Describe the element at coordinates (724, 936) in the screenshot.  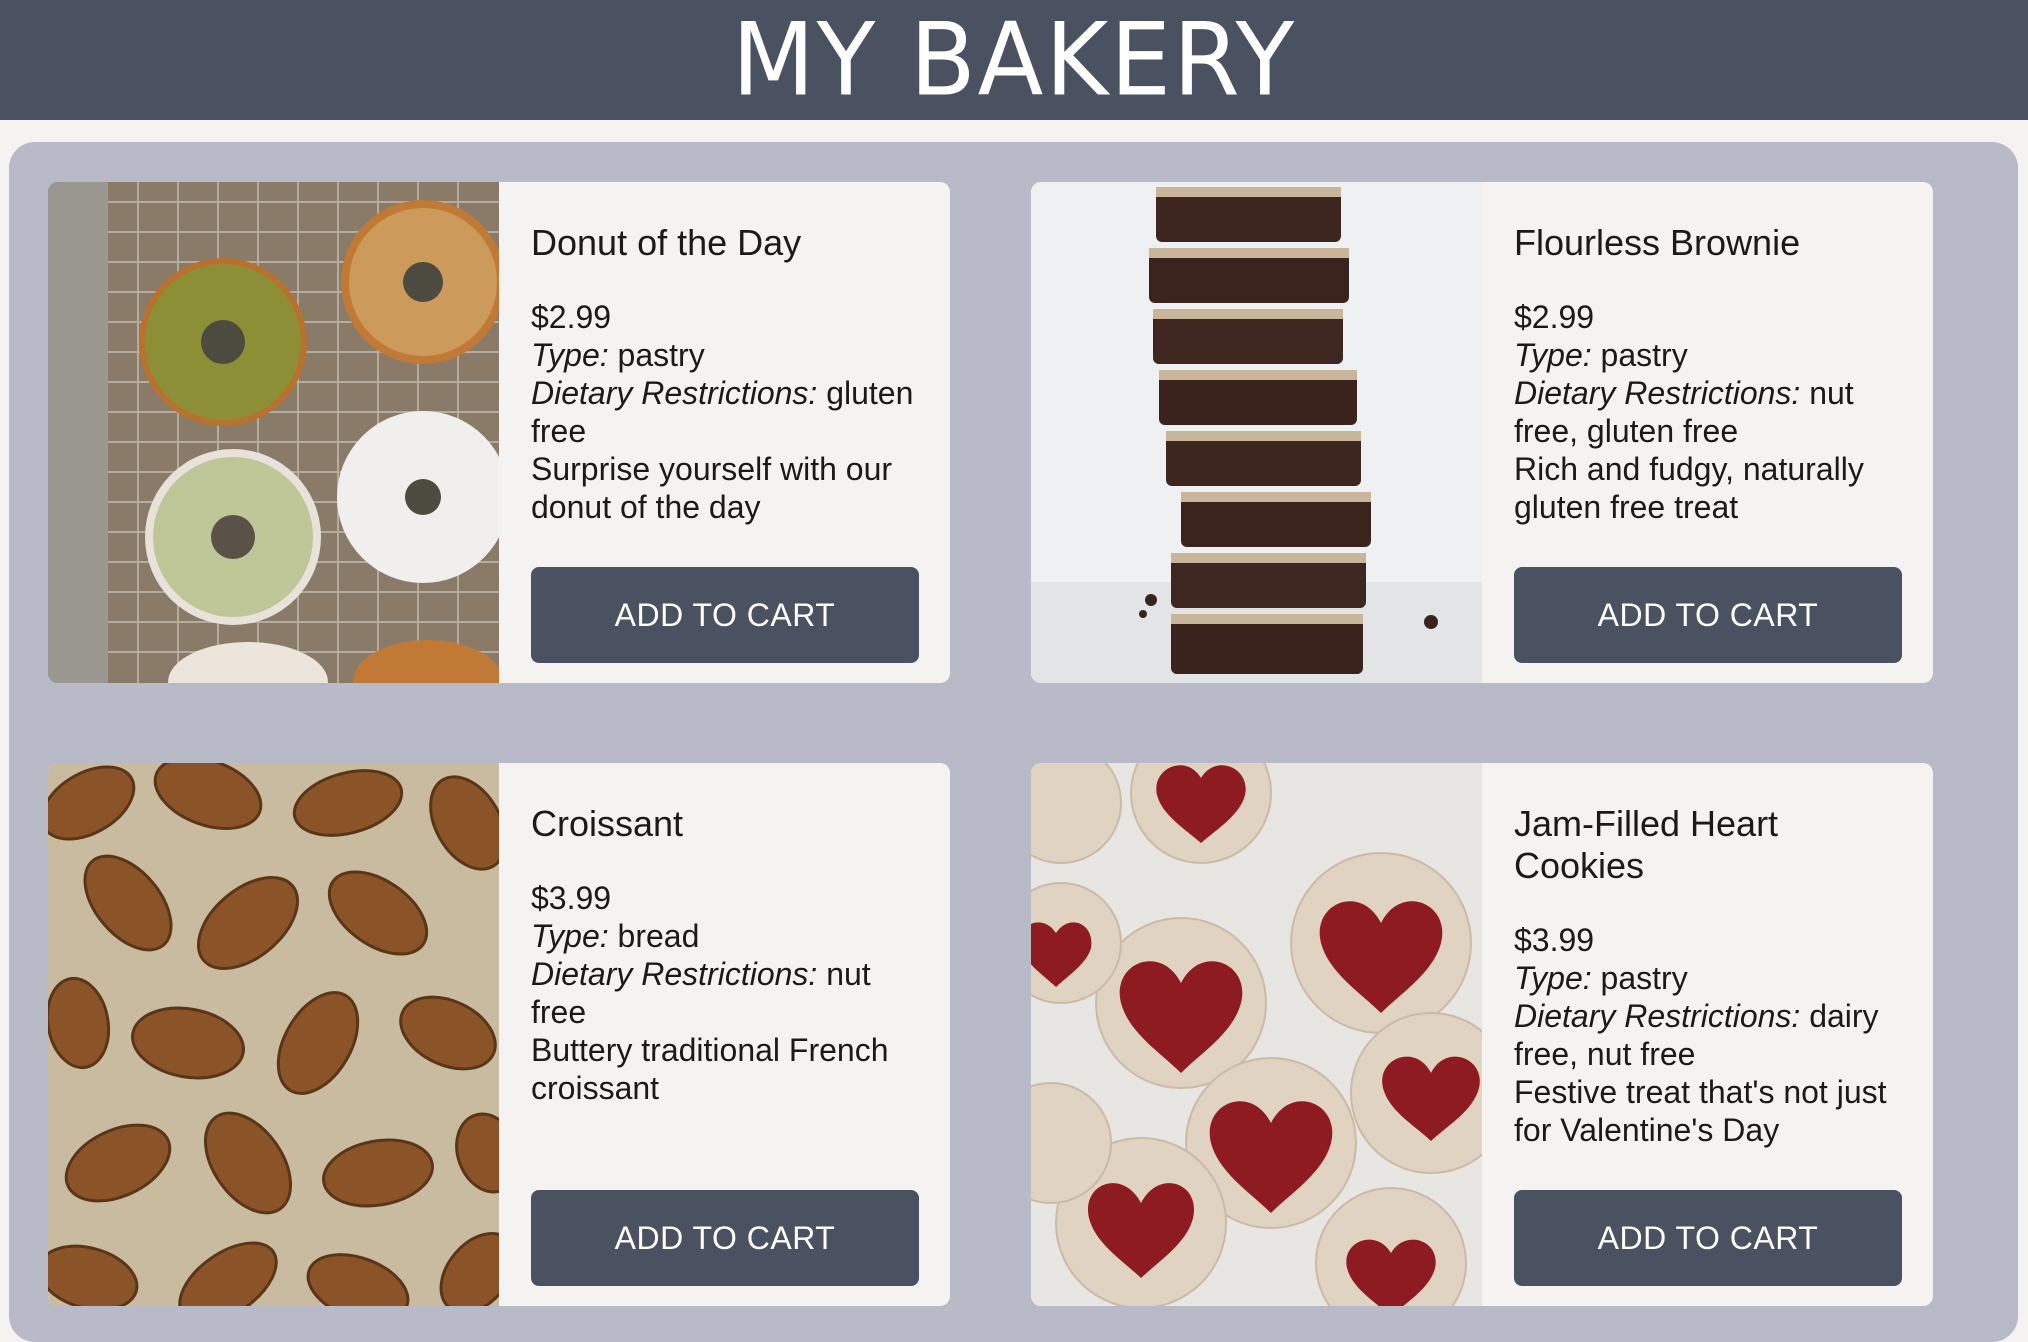
I see `product-type: Type: bread` at that location.